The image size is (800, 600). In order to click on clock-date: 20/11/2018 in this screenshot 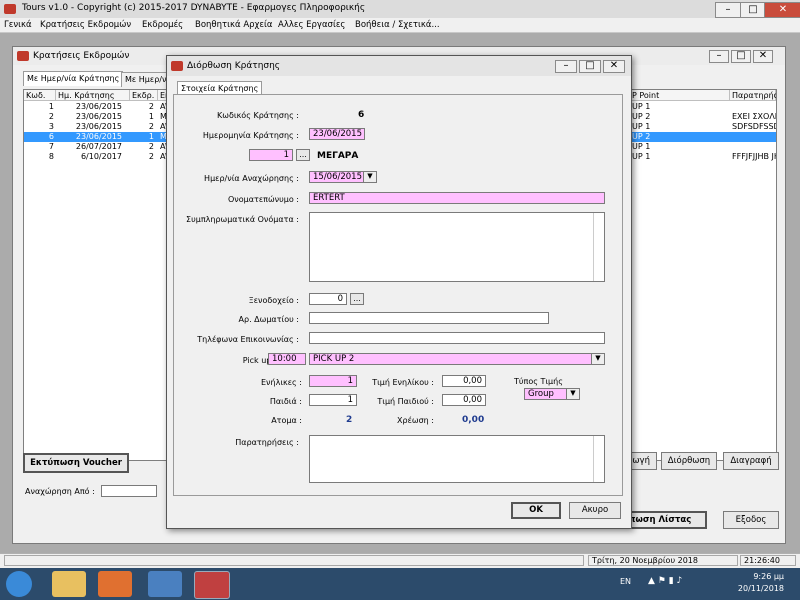, I will do `click(760, 588)`.